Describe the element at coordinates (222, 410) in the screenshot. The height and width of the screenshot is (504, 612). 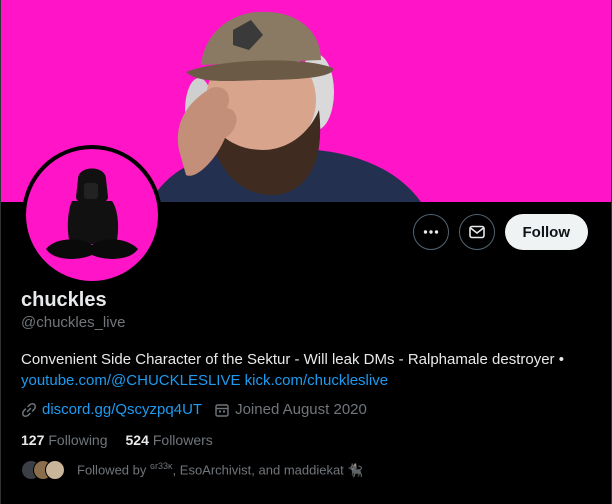
I see `calendar-icon` at that location.